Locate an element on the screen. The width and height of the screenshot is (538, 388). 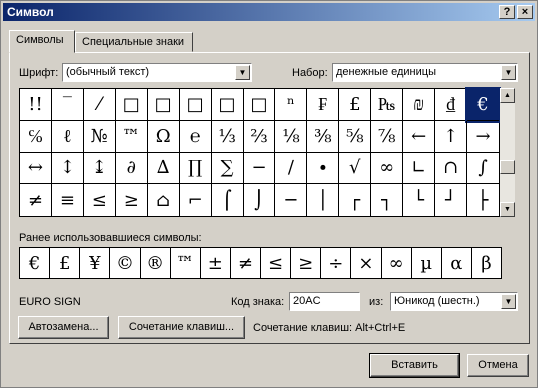
symbol-cell: ← is located at coordinates (419, 136).